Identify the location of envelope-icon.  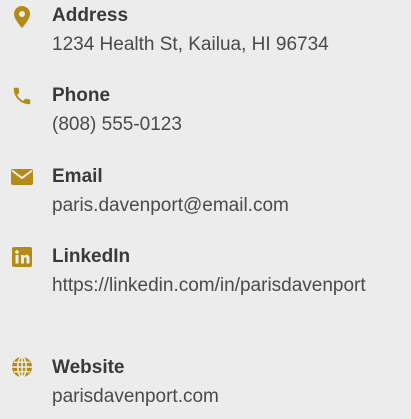
(22, 177).